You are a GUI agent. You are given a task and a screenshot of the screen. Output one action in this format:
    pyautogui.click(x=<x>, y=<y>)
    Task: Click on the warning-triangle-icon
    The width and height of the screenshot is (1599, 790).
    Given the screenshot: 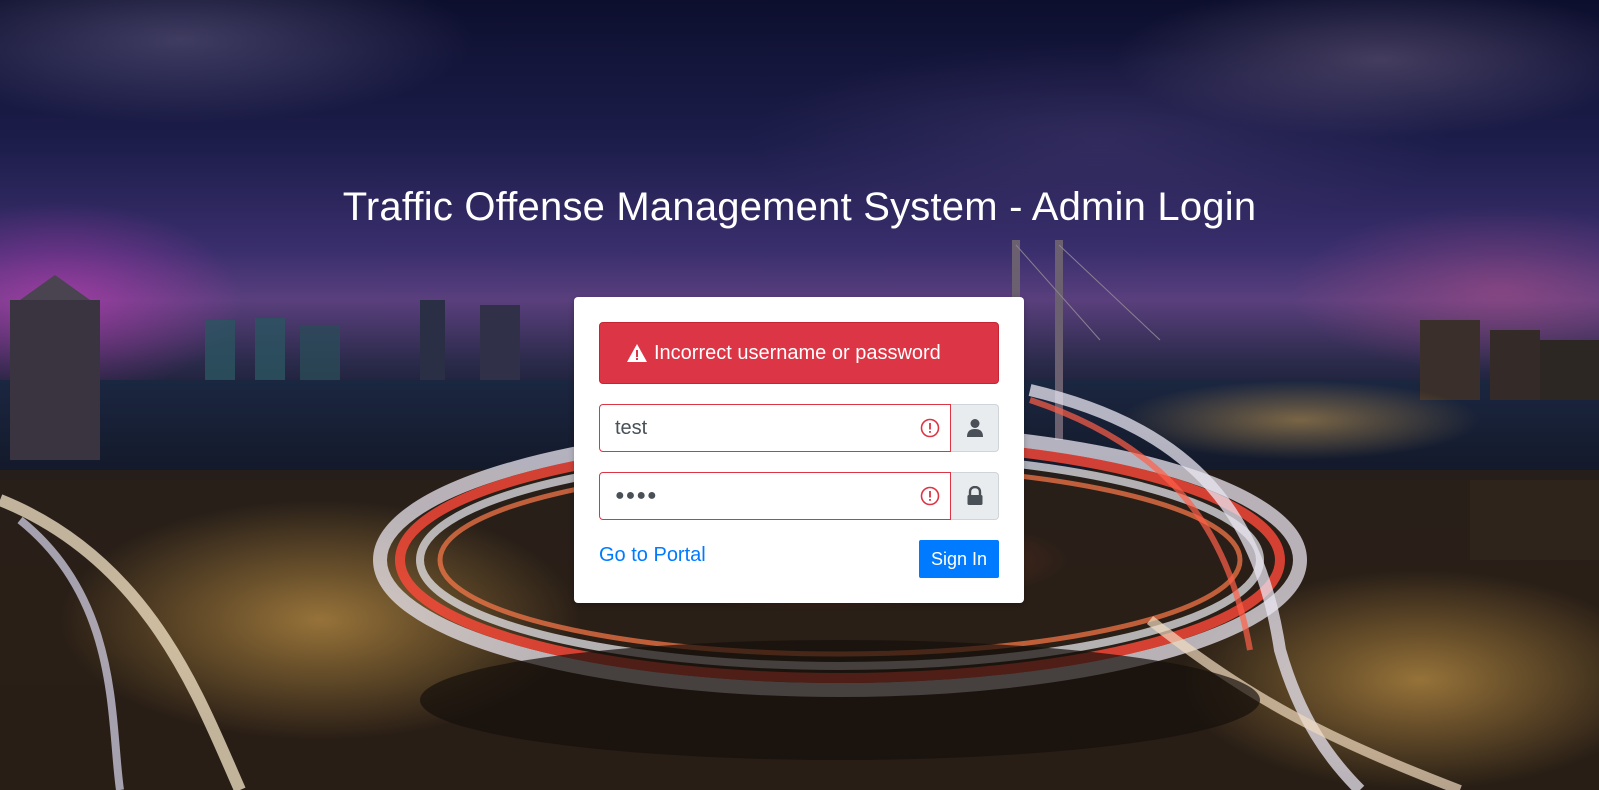 What is the action you would take?
    pyautogui.click(x=637, y=353)
    